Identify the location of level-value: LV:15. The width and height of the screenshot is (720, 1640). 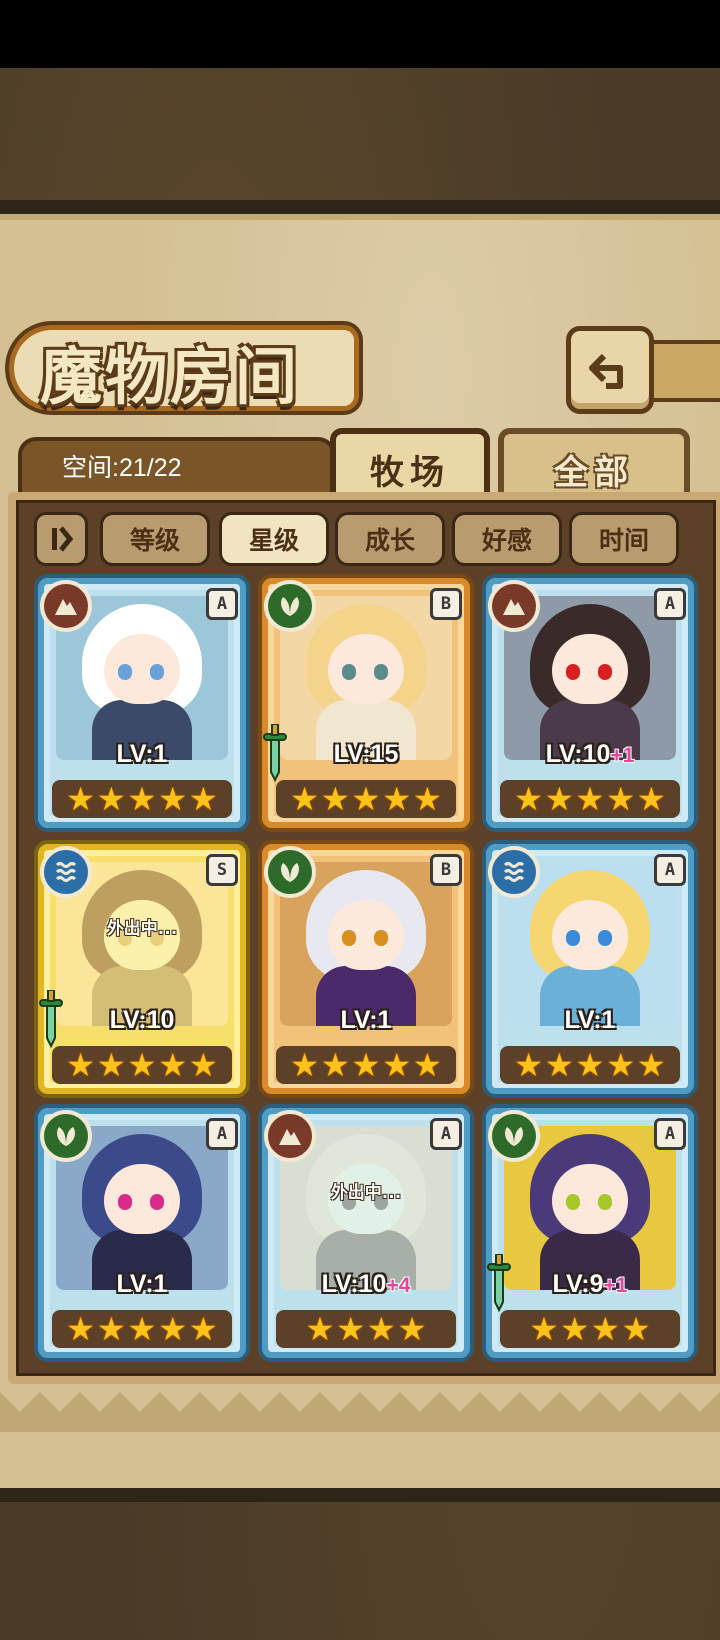
(366, 754).